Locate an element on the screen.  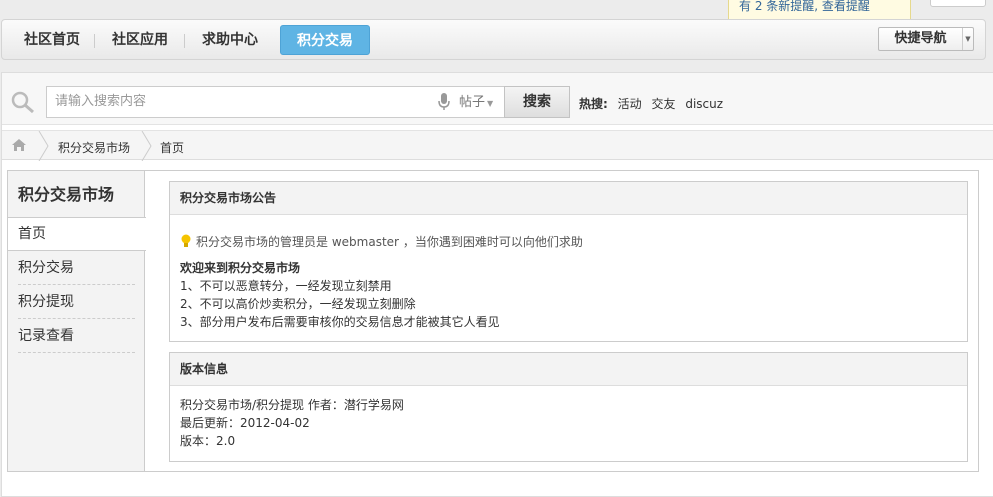
nav-item-credit-trade: 积分交易 is located at coordinates (325, 40).